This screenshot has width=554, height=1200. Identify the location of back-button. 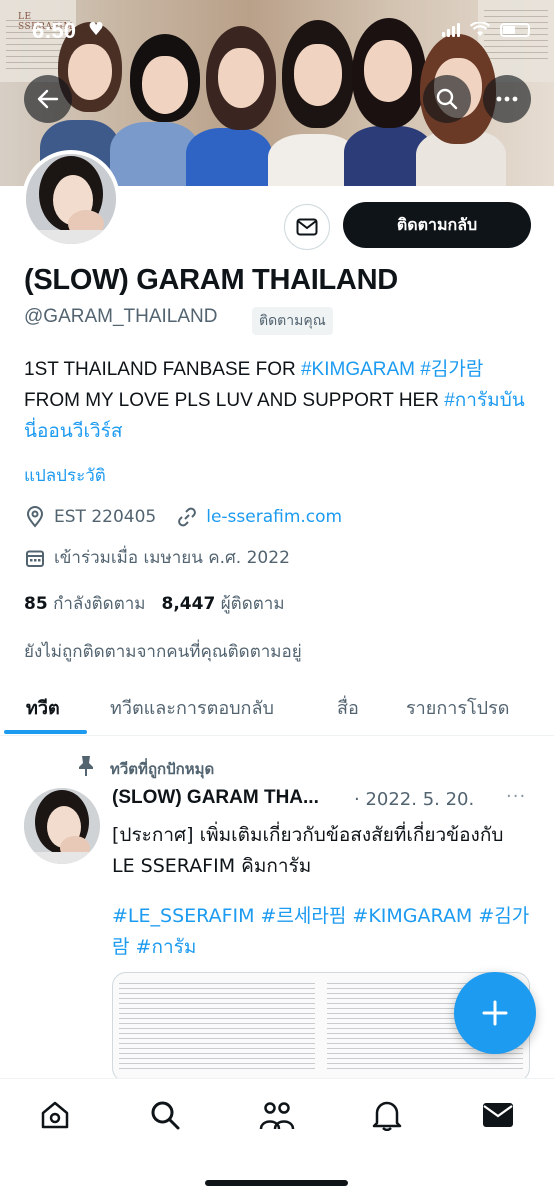
(48, 99).